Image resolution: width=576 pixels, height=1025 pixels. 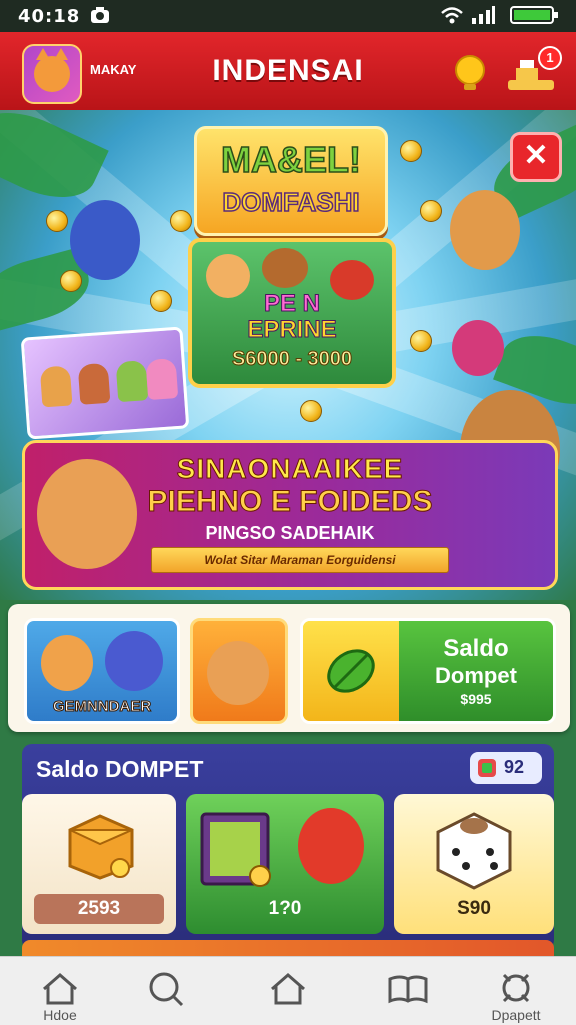 I want to click on wallet-tile-line1: Saldo, so click(x=476, y=648).